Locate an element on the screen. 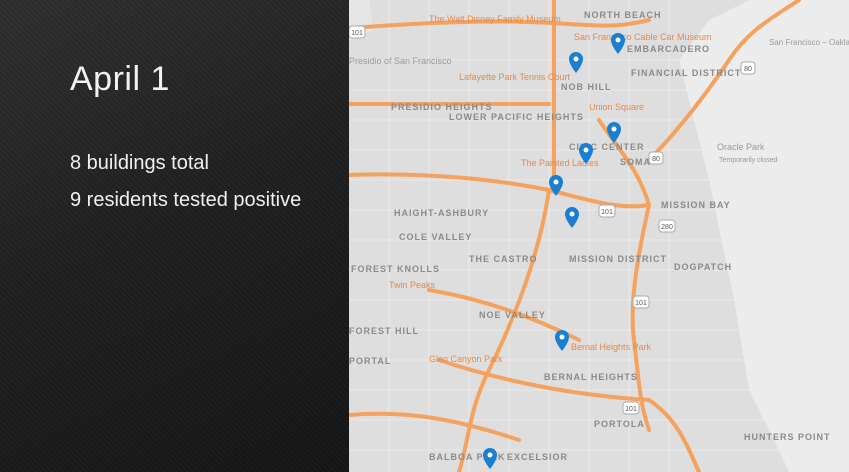 This screenshot has height=472, width=849. label-presidio-heights: PRESIDIO HEIGHTS is located at coordinates (442, 107).